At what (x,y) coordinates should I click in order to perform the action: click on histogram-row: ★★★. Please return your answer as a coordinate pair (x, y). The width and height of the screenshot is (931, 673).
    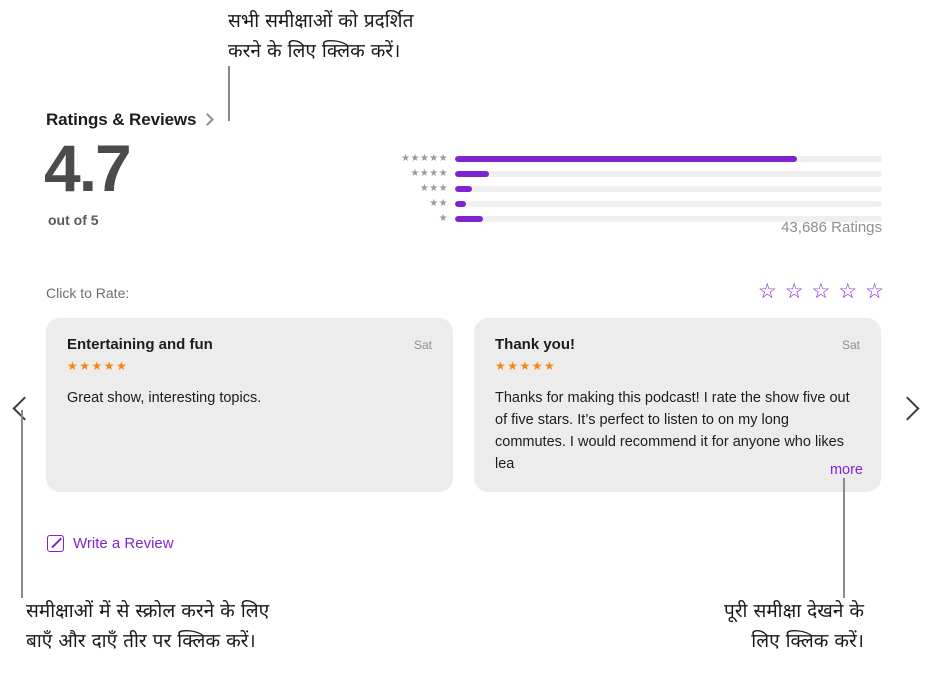
    Looking at the image, I should click on (640, 188).